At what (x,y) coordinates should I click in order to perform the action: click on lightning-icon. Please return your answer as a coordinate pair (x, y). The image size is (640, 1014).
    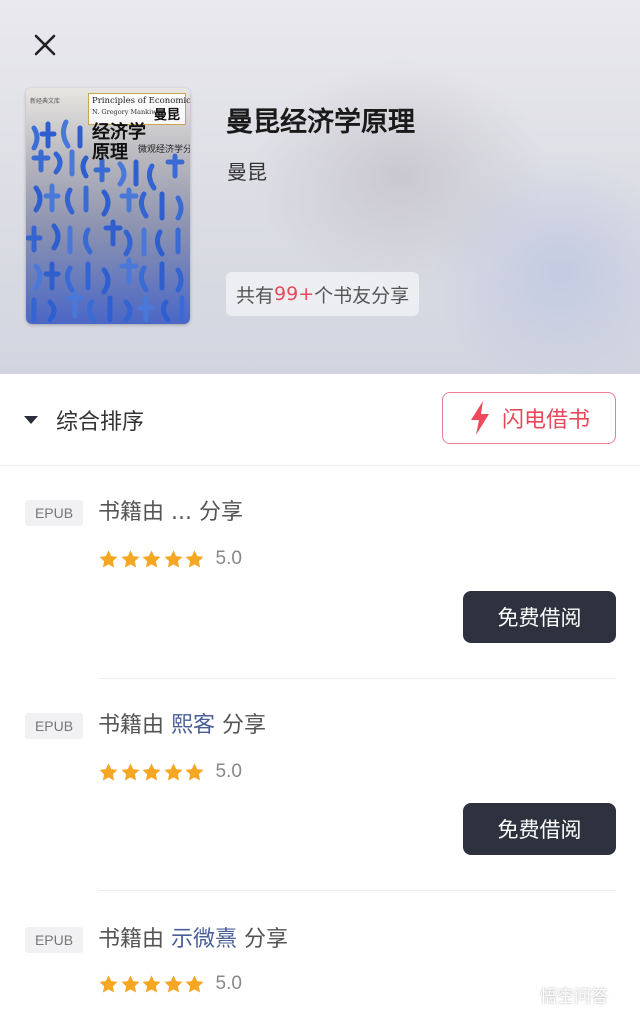
    Looking at the image, I should click on (479, 418).